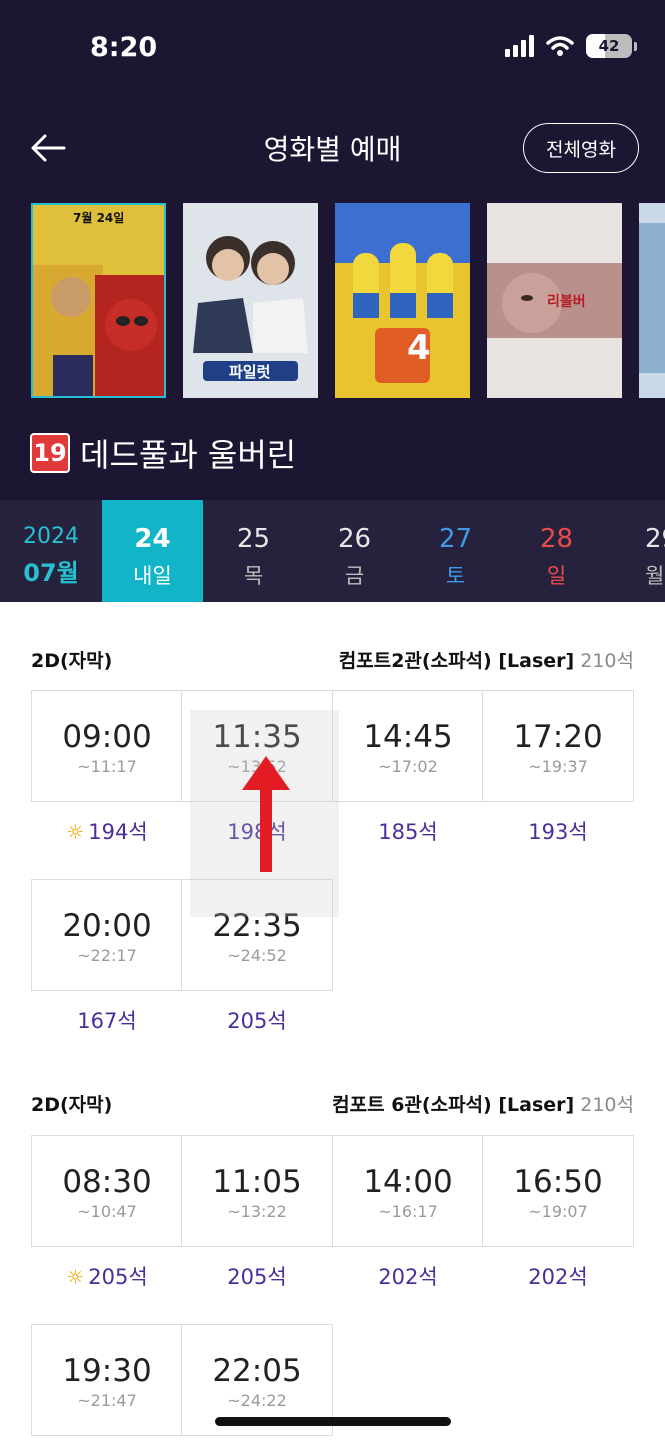  What do you see at coordinates (636, 551) in the screenshot?
I see `date-cell: 29 월` at bounding box center [636, 551].